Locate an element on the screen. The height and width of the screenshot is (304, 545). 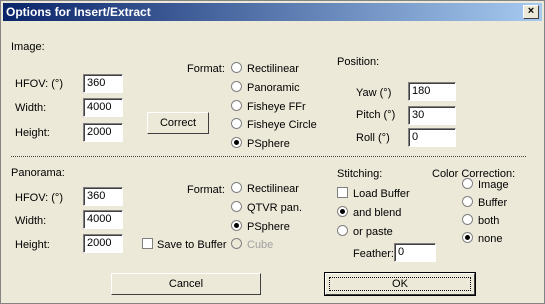
panorama-format-label-cube: Cube is located at coordinates (260, 245).